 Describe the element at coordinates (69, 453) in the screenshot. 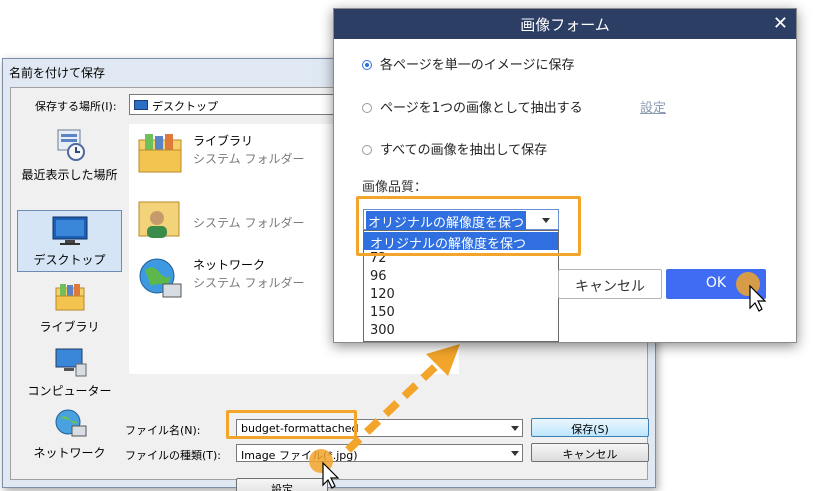

I see `place-label: ネットワーク` at that location.